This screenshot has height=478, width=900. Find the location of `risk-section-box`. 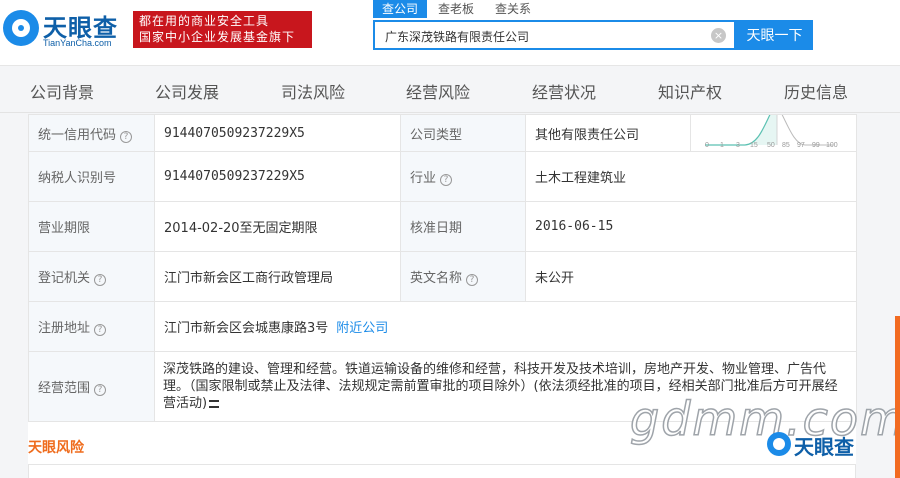

risk-section-box is located at coordinates (442, 471).